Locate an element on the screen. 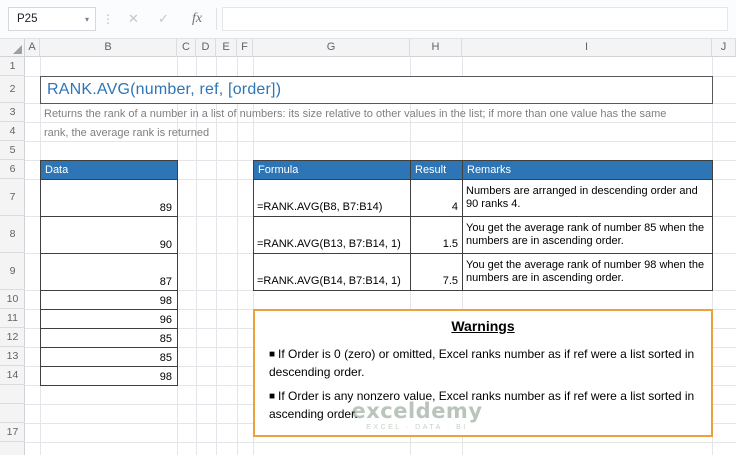 The width and height of the screenshot is (736, 455). row-header-12: 12 is located at coordinates (12, 337).